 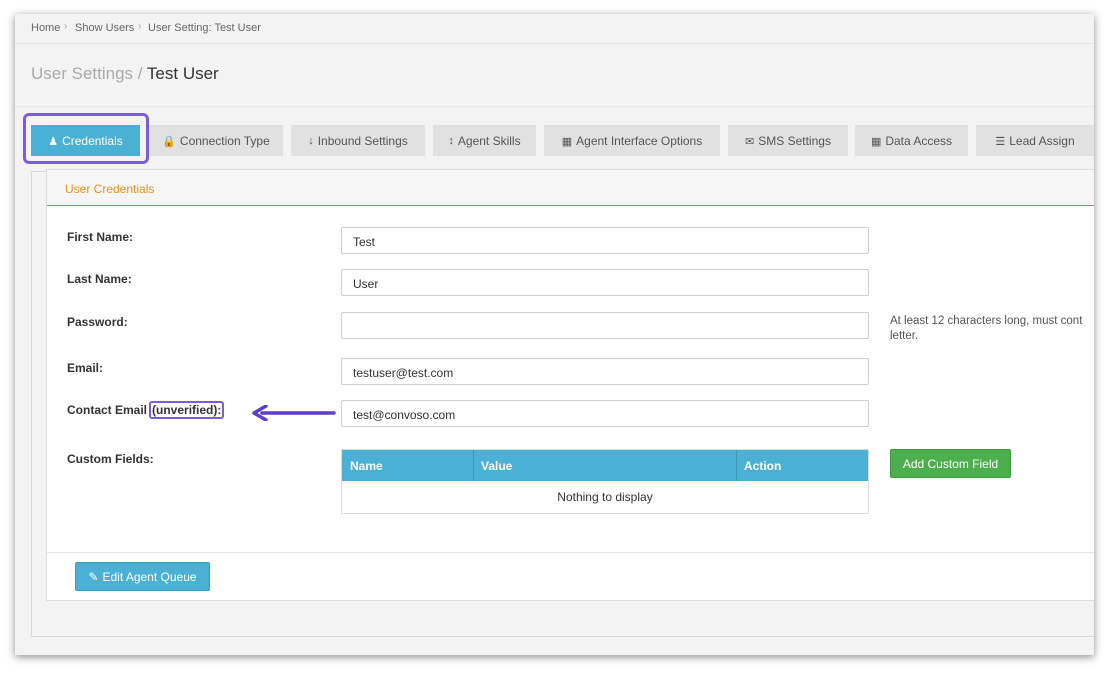 I want to click on page-title-name: Test User, so click(x=182, y=73).